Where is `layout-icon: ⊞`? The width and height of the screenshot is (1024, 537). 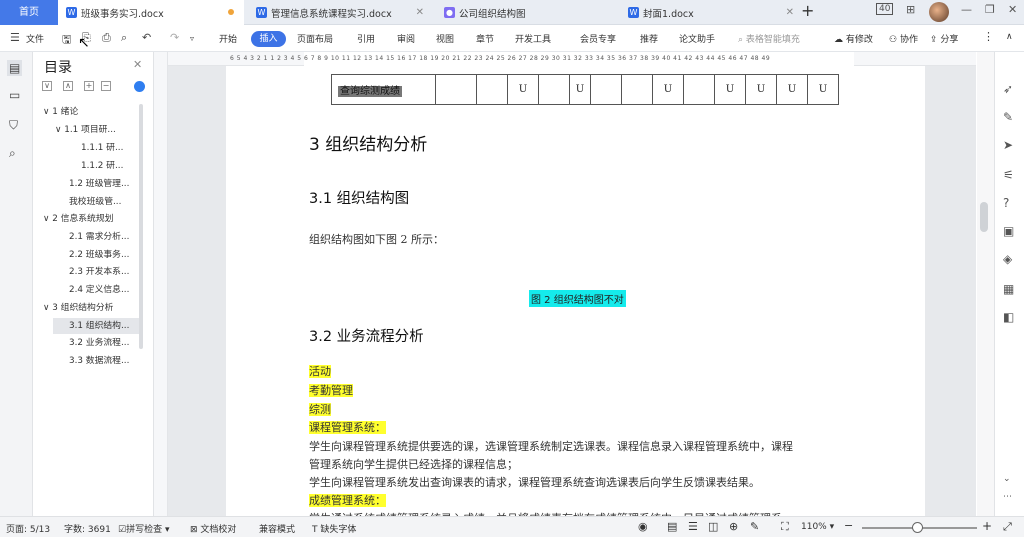 layout-icon: ⊞ is located at coordinates (910, 9).